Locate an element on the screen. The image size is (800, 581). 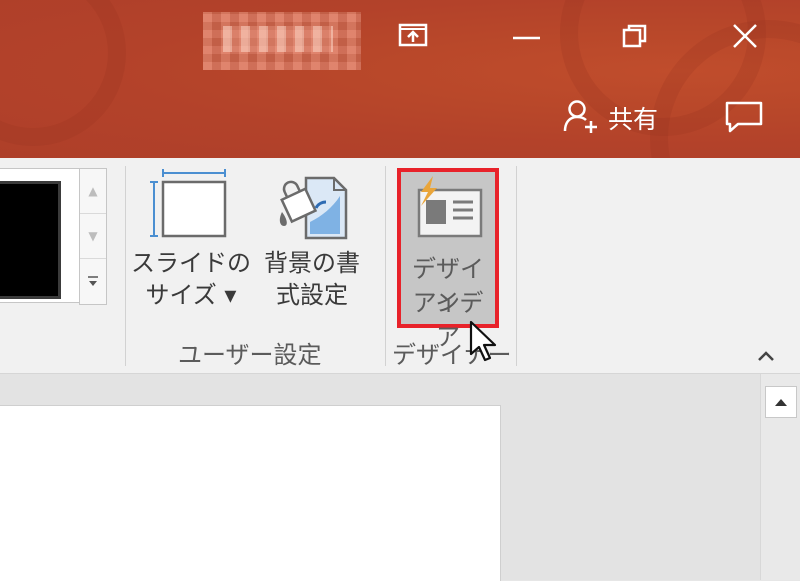
design-ideas-button: デザイン アイデア is located at coordinates (448, 259).